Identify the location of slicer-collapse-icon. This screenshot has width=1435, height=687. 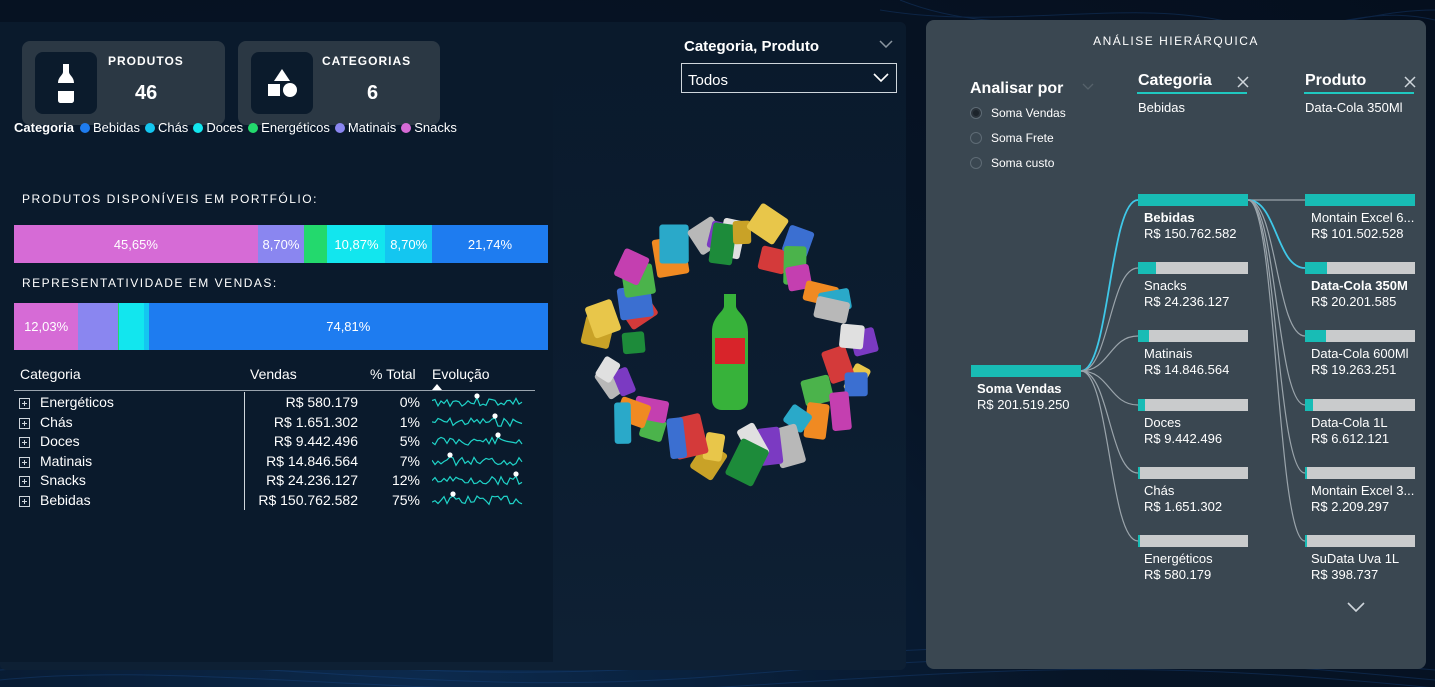
(886, 44).